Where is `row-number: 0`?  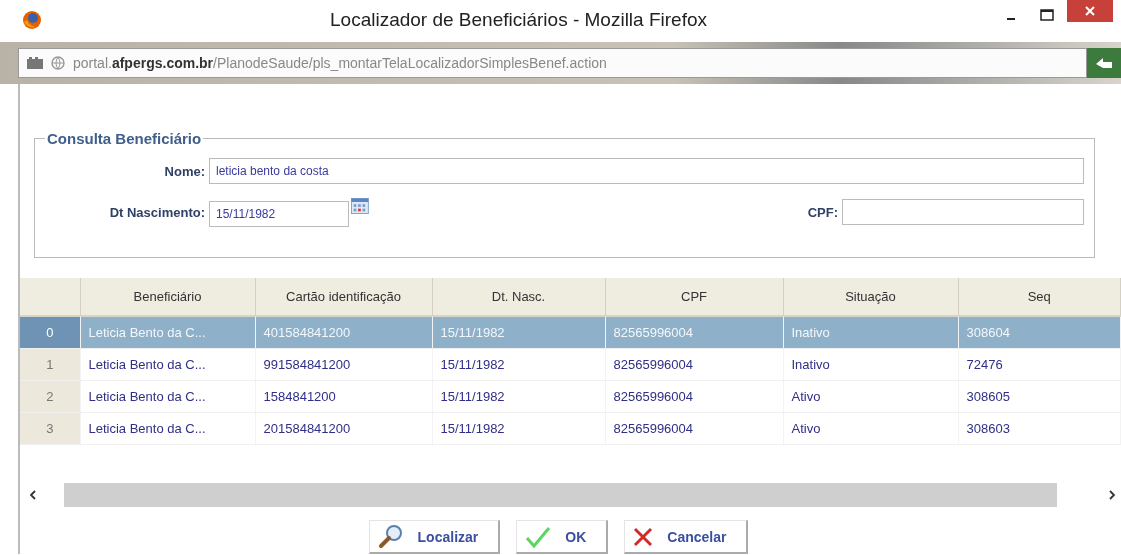
row-number: 0 is located at coordinates (50, 332).